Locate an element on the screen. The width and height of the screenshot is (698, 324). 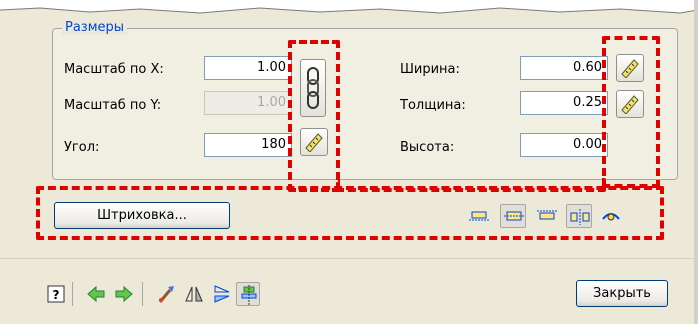
angle-field: 180 is located at coordinates (248, 145).